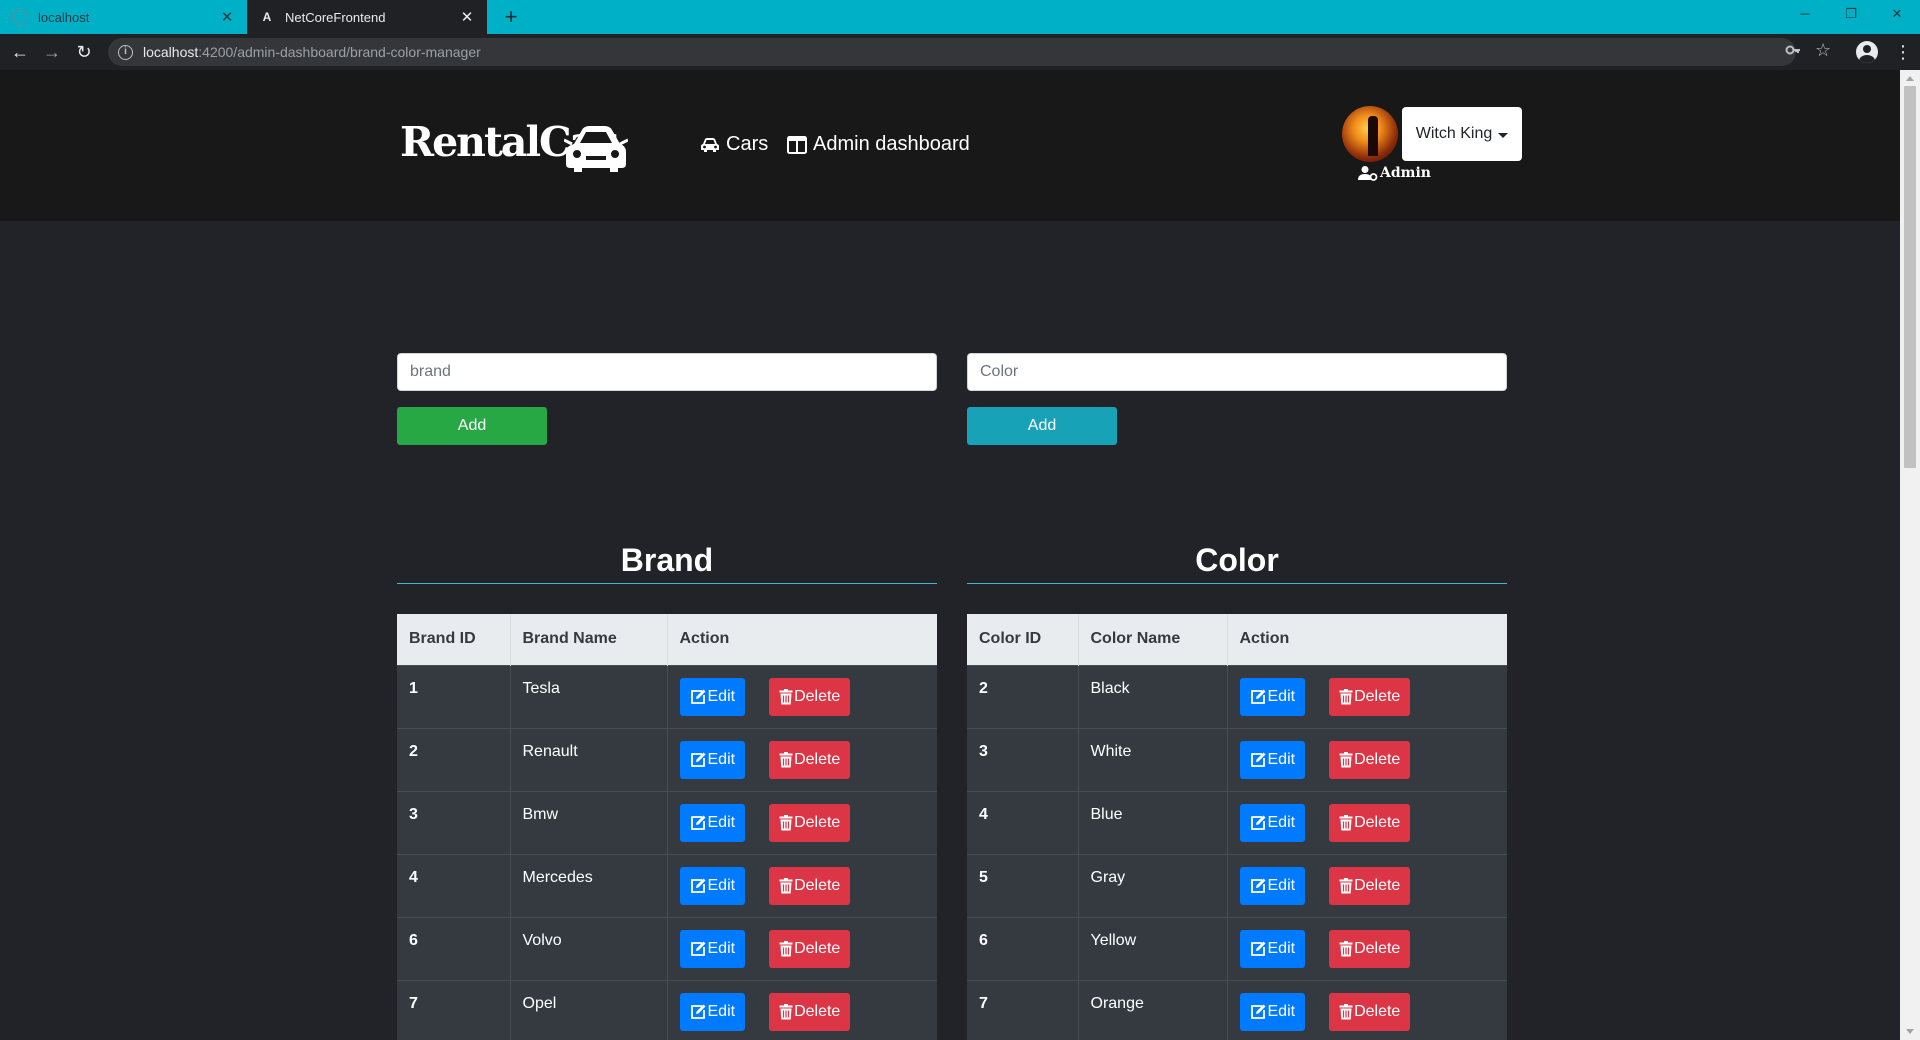 The image size is (1920, 1040). I want to click on nav-link-admin-dashboard: Admin dashboard, so click(878, 144).